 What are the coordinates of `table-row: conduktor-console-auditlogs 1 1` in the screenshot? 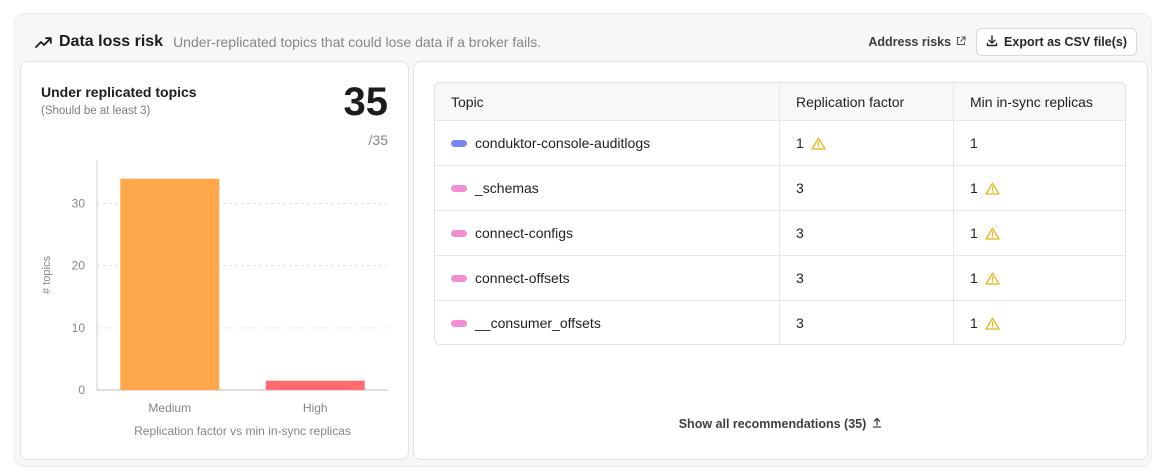 It's located at (780, 142).